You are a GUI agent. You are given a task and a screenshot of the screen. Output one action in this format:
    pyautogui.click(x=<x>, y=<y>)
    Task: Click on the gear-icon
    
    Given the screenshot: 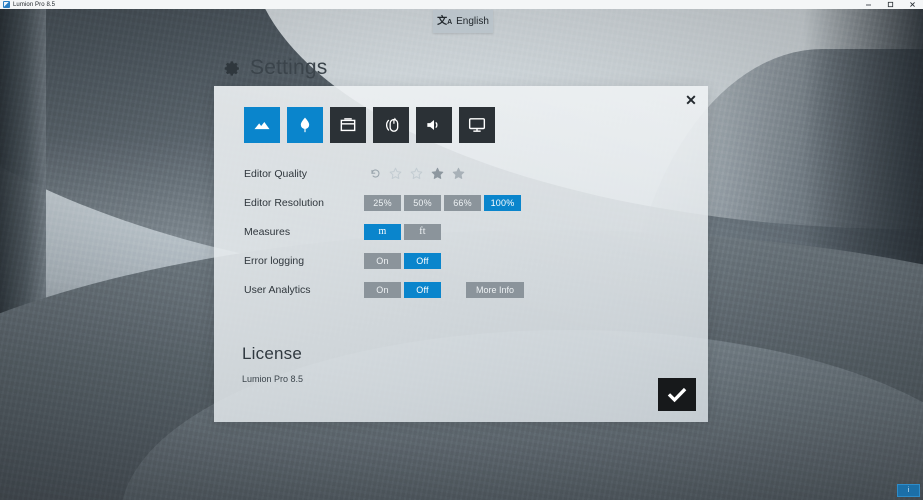 What is the action you would take?
    pyautogui.click(x=231, y=68)
    